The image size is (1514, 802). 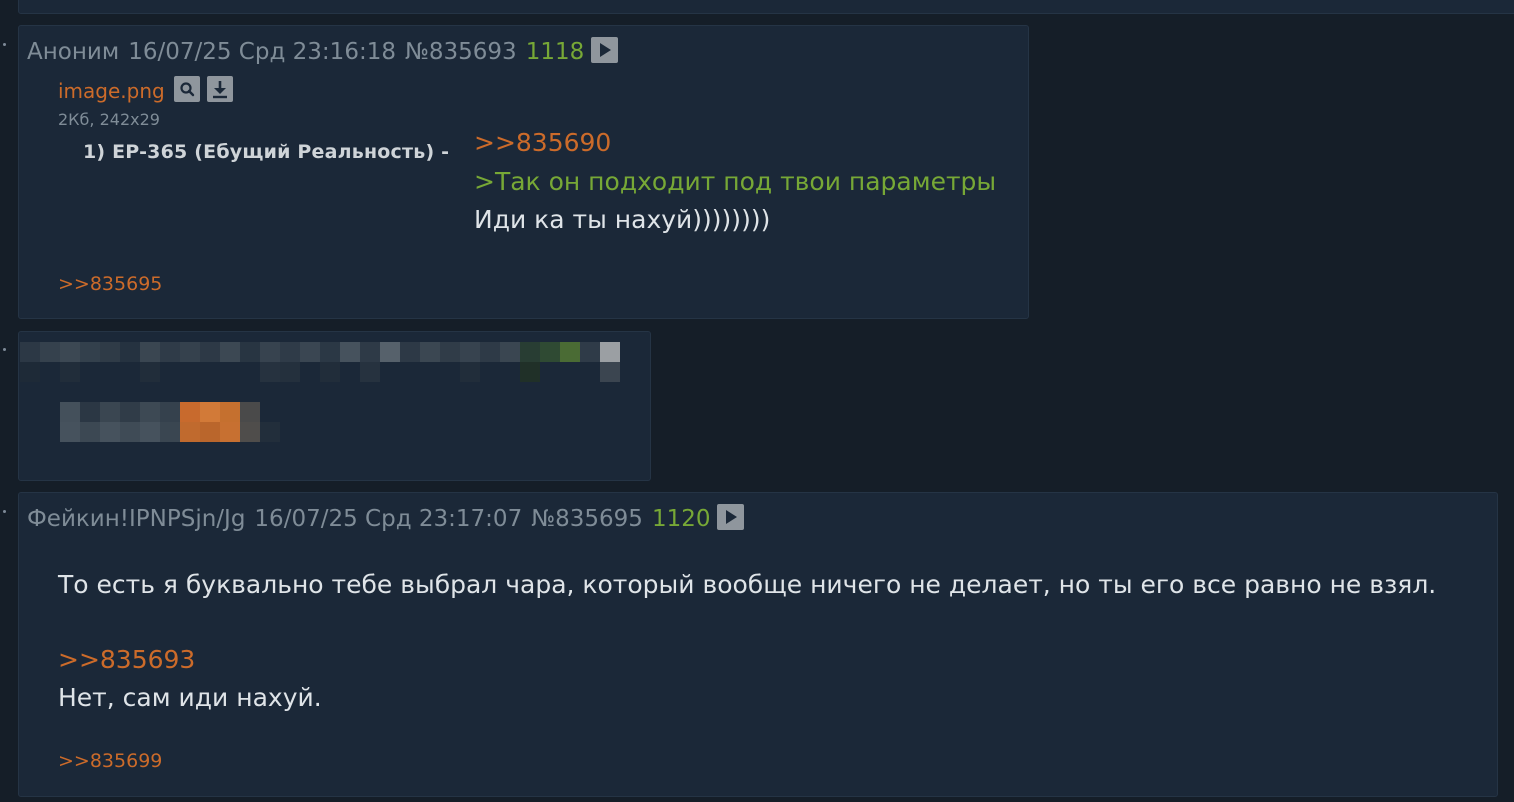 I want to click on post-number: №835693, so click(x=461, y=52).